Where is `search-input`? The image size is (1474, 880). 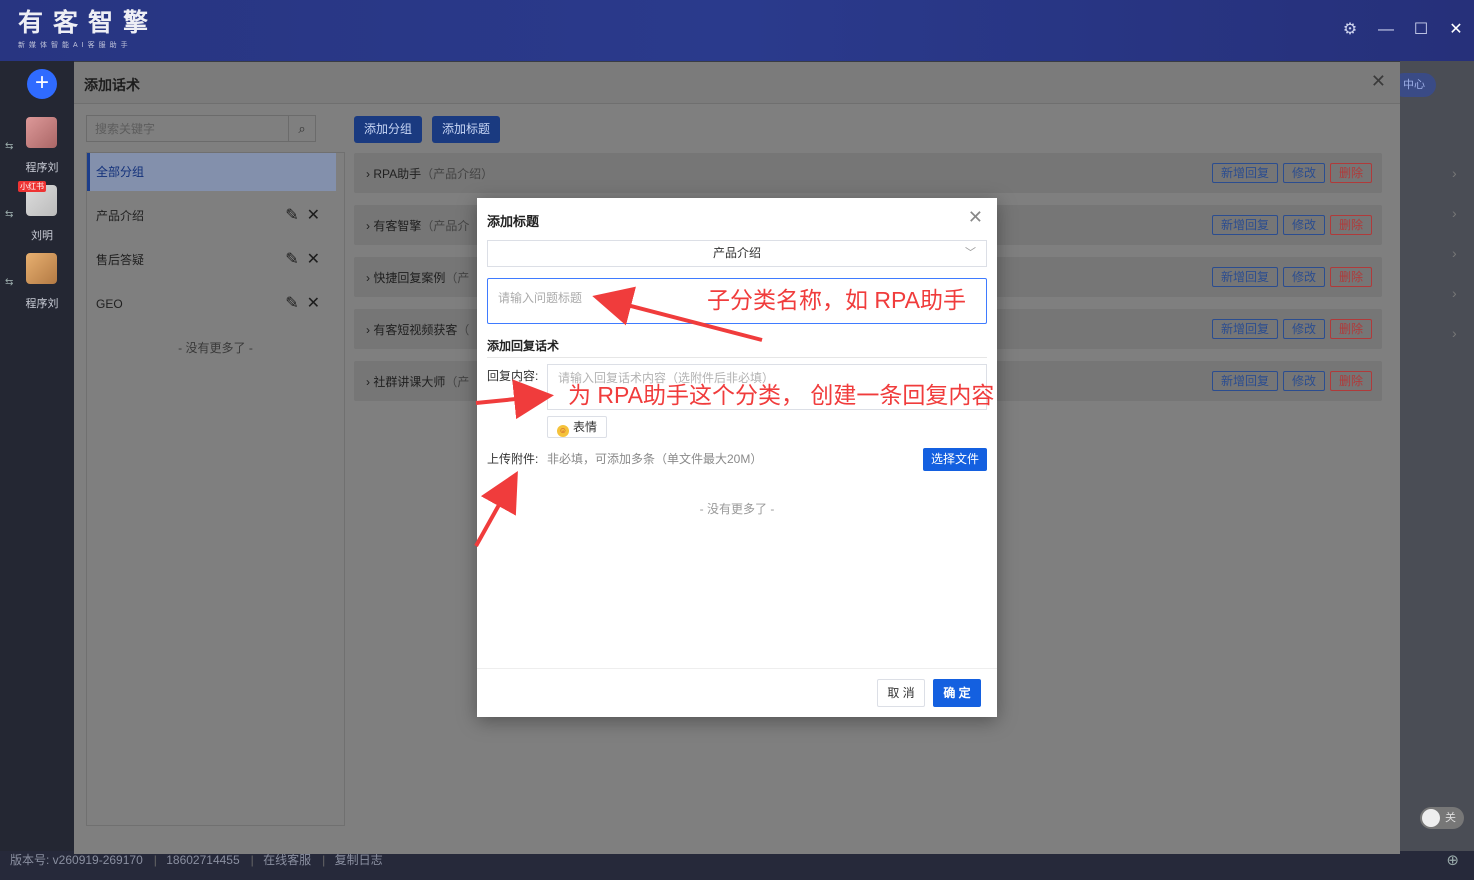 search-input is located at coordinates (187, 128).